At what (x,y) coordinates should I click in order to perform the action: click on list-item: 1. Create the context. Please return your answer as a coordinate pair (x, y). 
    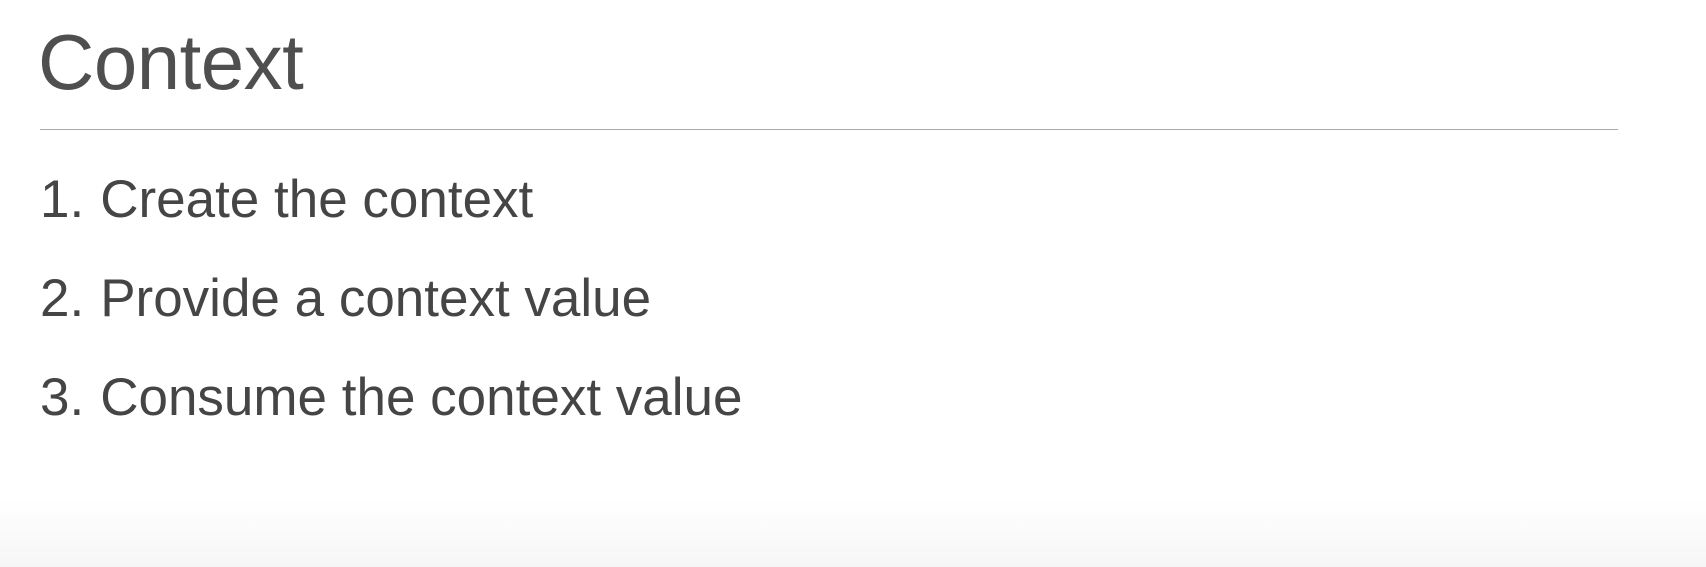
    Looking at the image, I should click on (391, 199).